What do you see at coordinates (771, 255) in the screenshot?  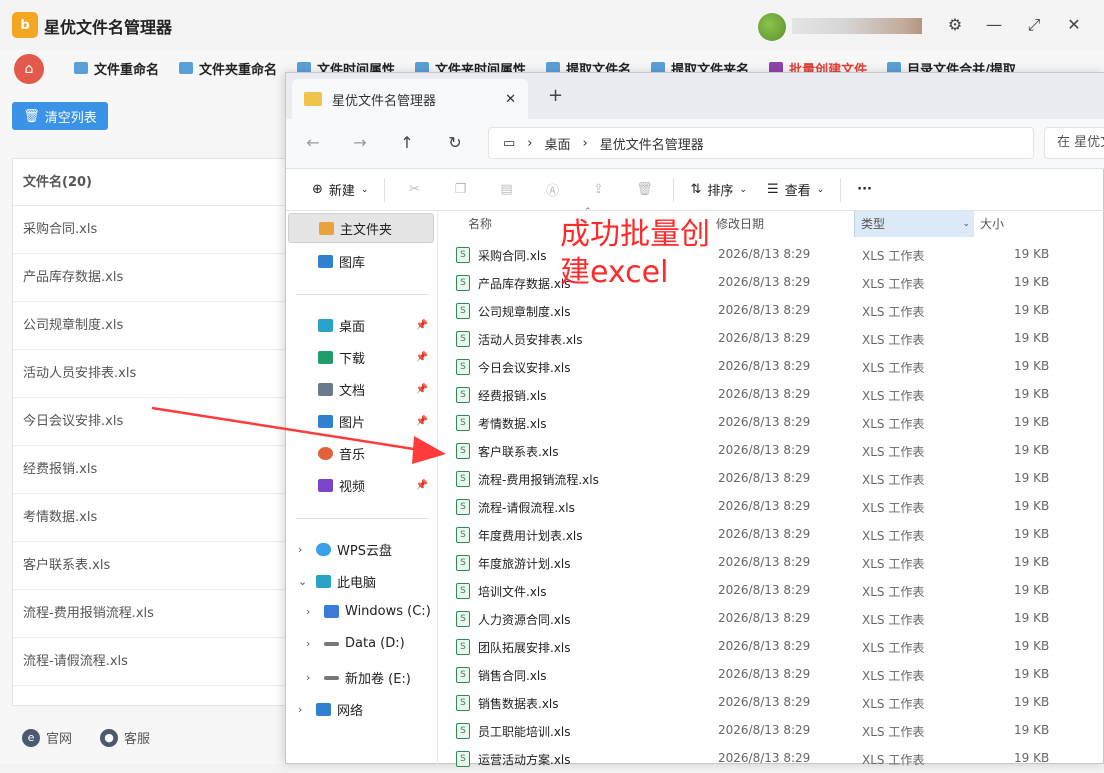 I see `table-row: S 采购合同.xls 2026/8/13 8:29 XLS 工作表 19 KB` at bounding box center [771, 255].